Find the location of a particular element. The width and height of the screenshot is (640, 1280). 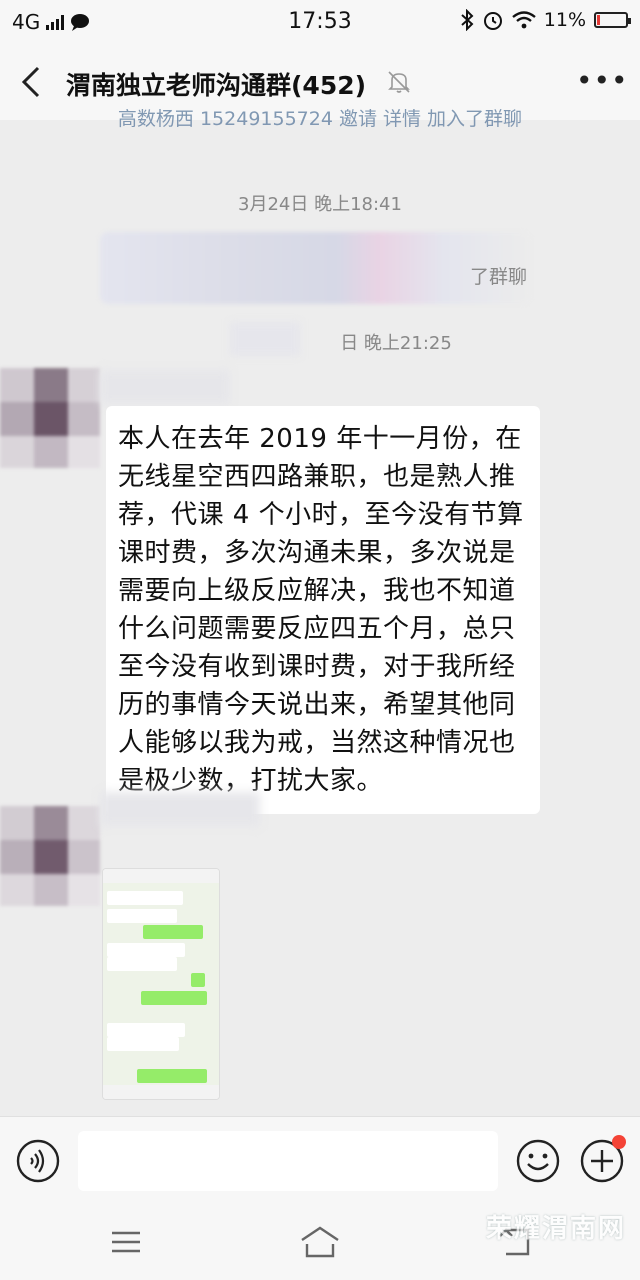

battery-percent: 11% is located at coordinates (564, 20).